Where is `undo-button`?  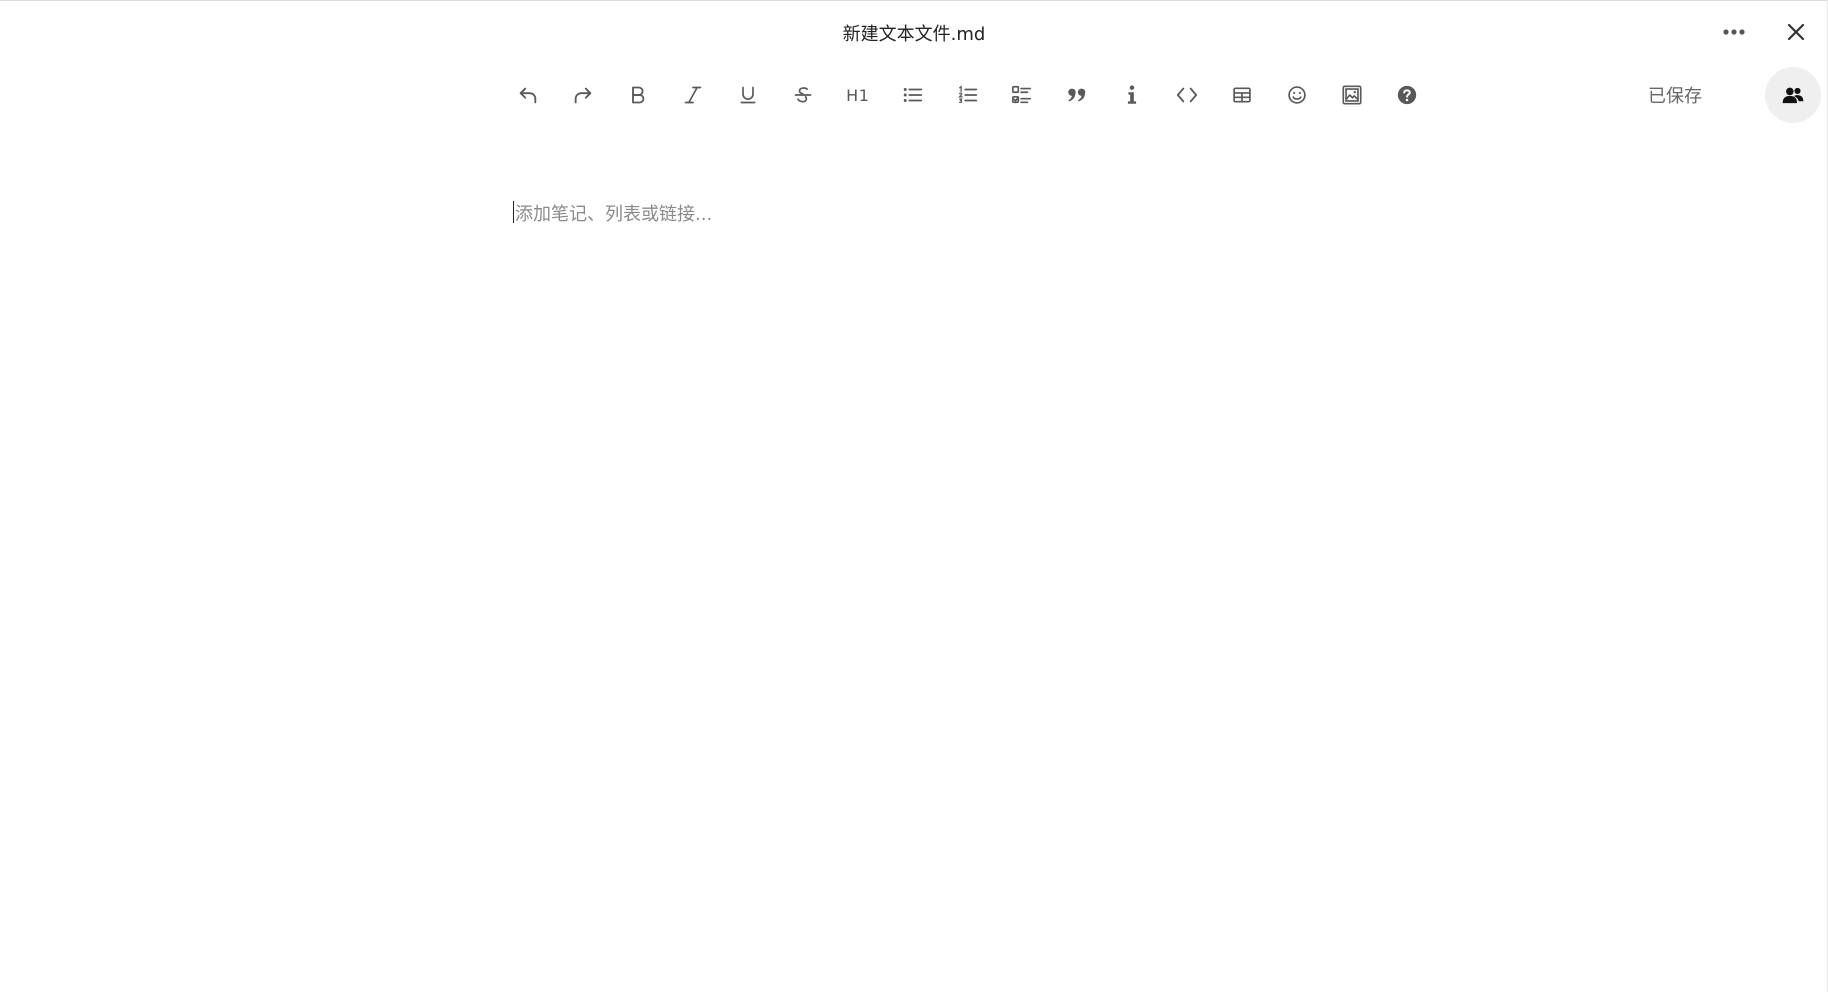
undo-button is located at coordinates (528, 95).